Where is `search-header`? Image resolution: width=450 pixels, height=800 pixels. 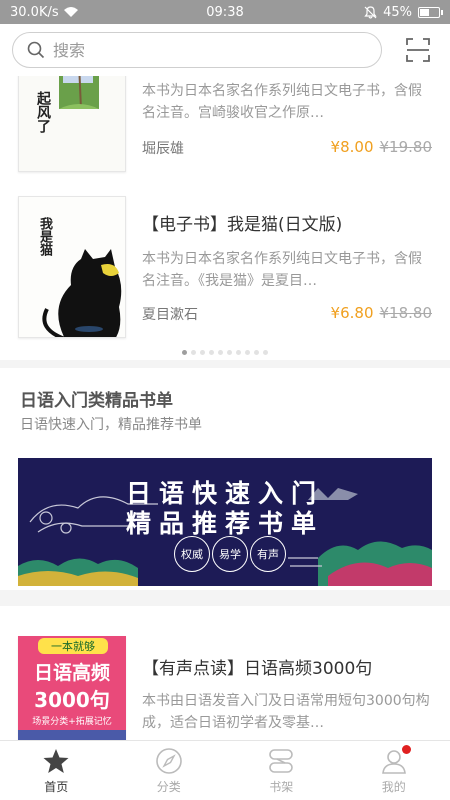
search-header is located at coordinates (225, 50).